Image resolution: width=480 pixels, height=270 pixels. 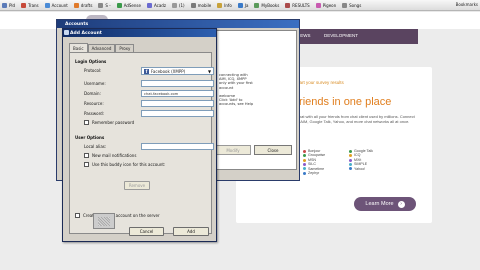 I want to click on new-mail-checkbox: New mail notifications, so click(x=110, y=155).